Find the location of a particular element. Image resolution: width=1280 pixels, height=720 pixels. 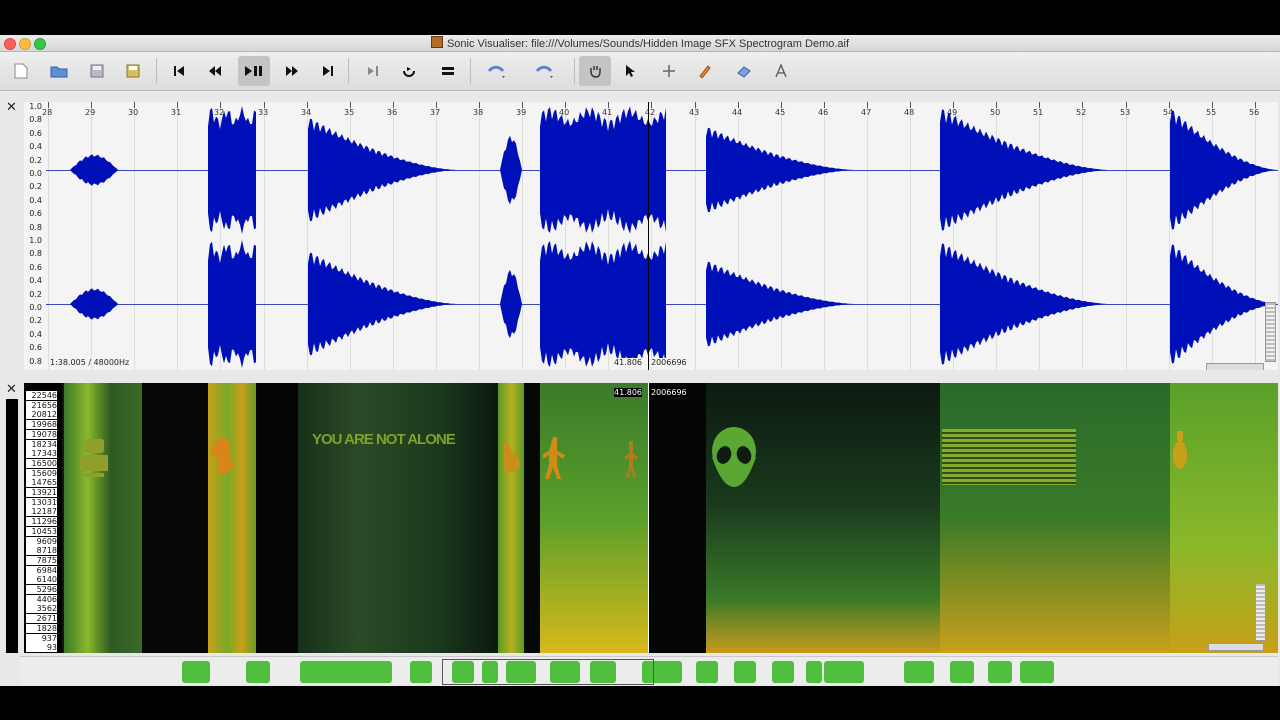

ruler-label: 53 is located at coordinates (1125, 112).